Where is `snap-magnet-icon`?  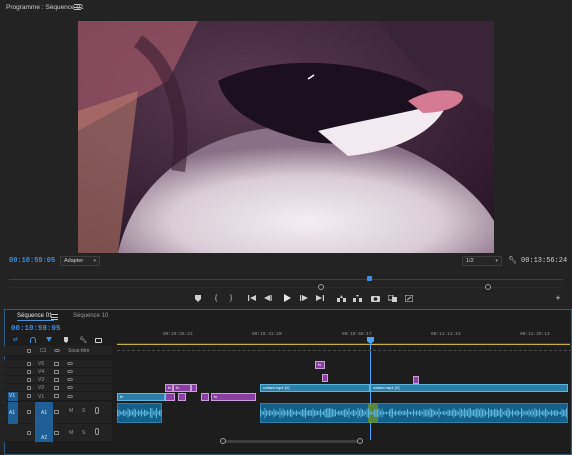
snap-magnet-icon is located at coordinates (33, 340).